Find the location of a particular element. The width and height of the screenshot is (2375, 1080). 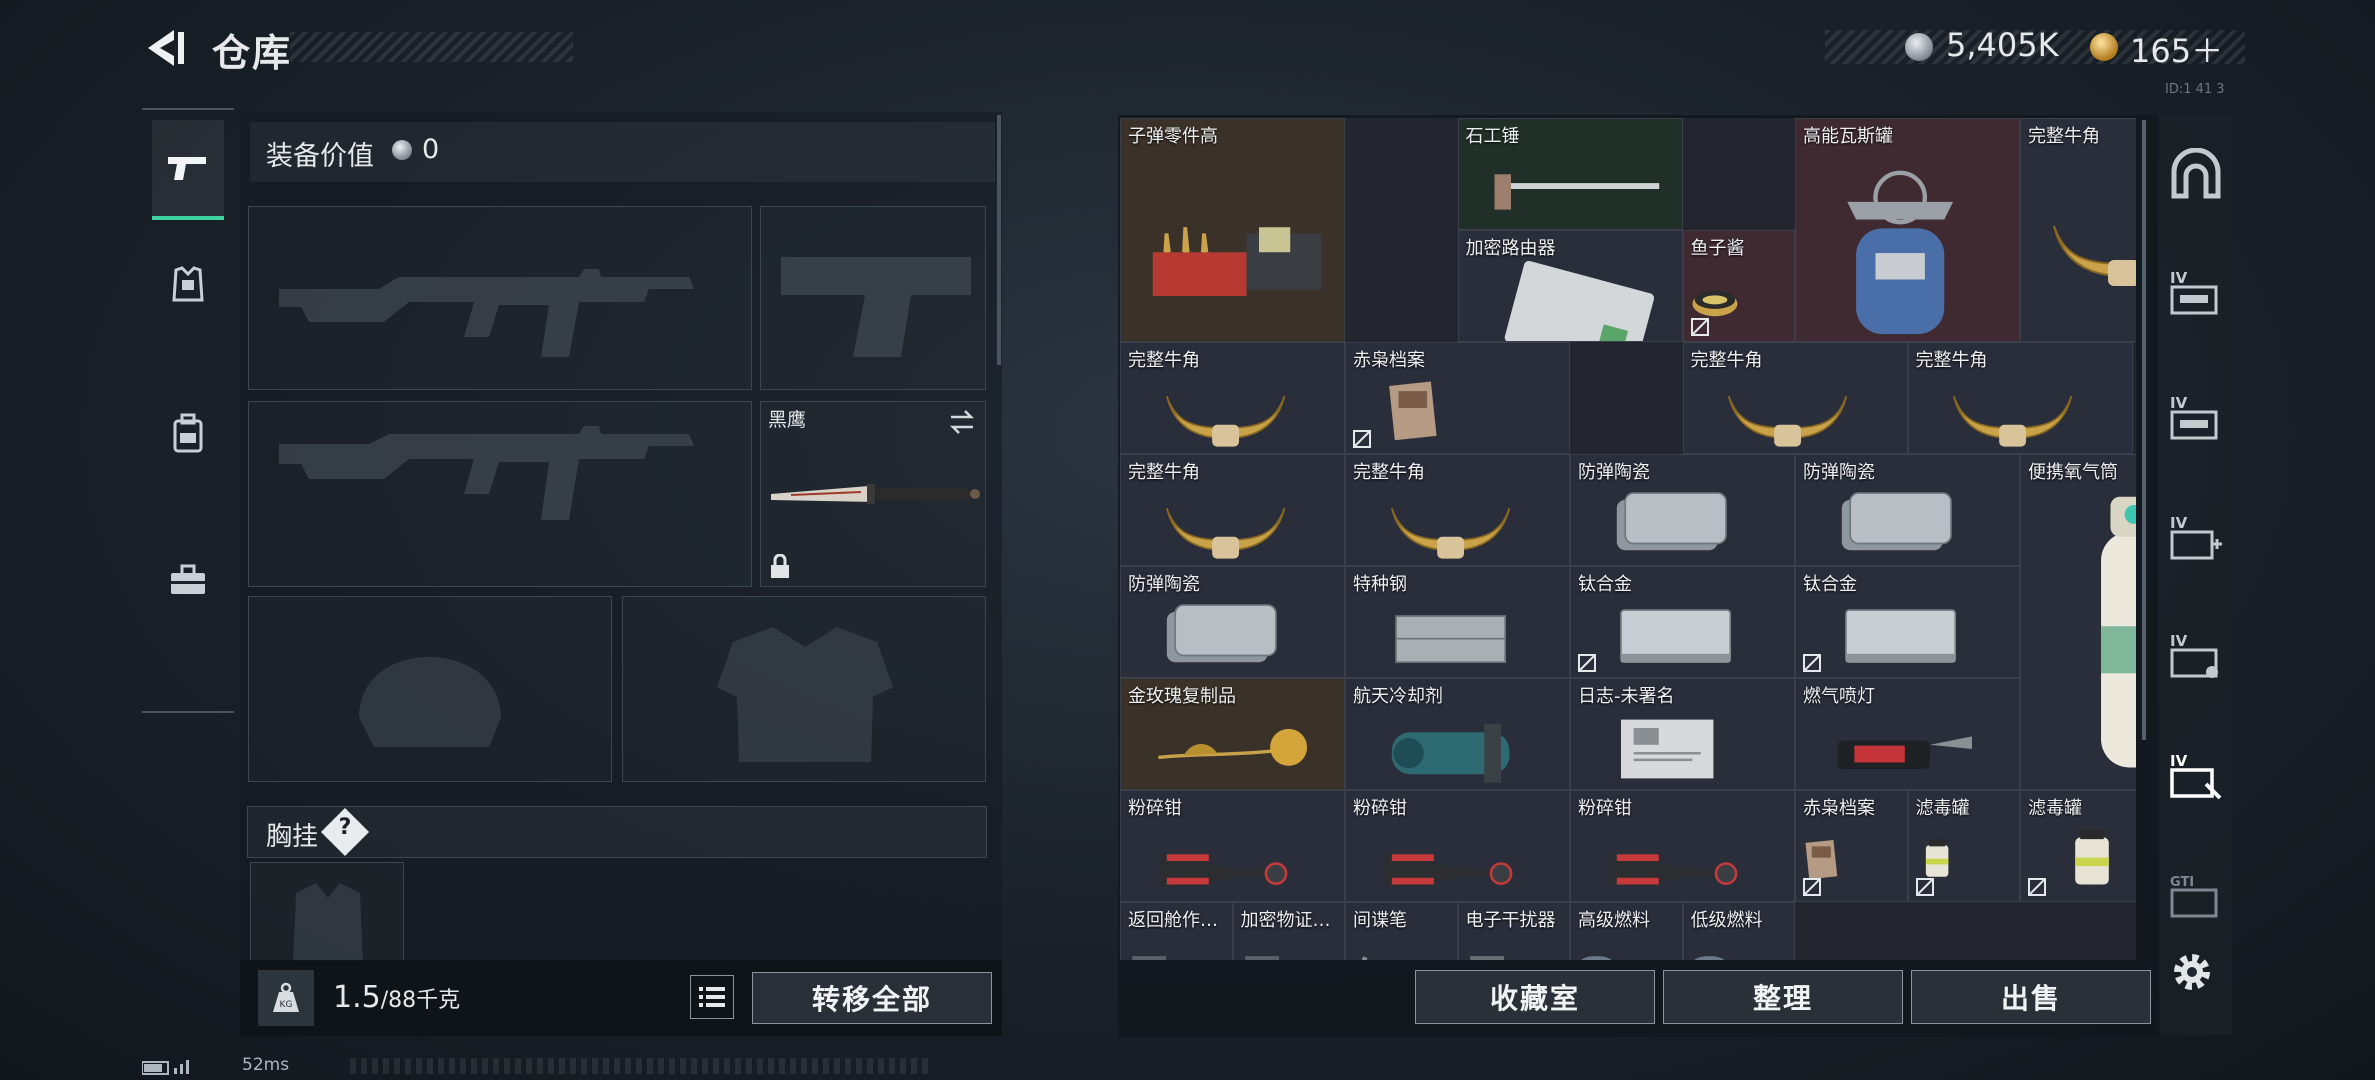

toolbox-icon is located at coordinates (188, 579).